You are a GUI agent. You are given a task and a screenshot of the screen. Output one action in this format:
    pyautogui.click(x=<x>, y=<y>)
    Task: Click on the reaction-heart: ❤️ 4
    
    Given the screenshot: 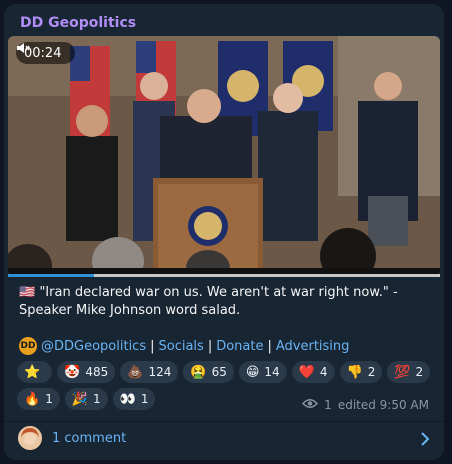 What is the action you would take?
    pyautogui.click(x=313, y=372)
    